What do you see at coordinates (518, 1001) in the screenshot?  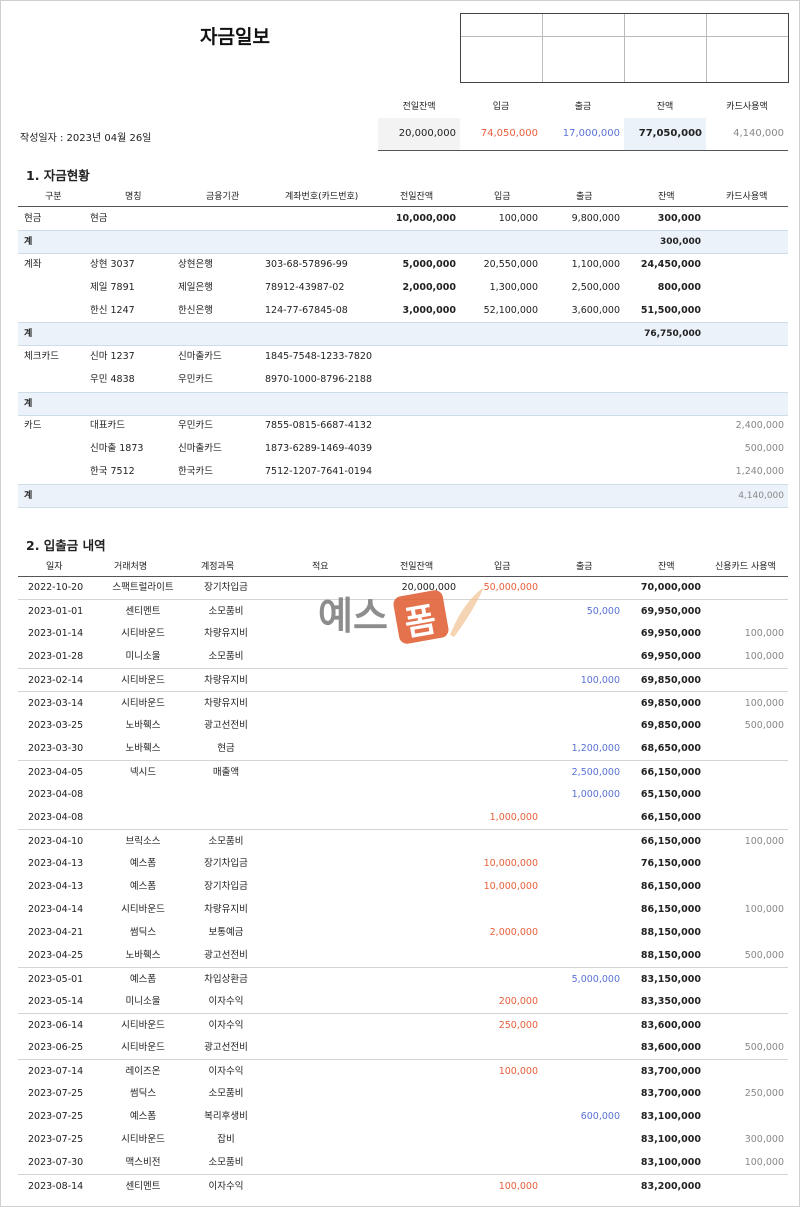 I see `in-cell: 200,000` at bounding box center [518, 1001].